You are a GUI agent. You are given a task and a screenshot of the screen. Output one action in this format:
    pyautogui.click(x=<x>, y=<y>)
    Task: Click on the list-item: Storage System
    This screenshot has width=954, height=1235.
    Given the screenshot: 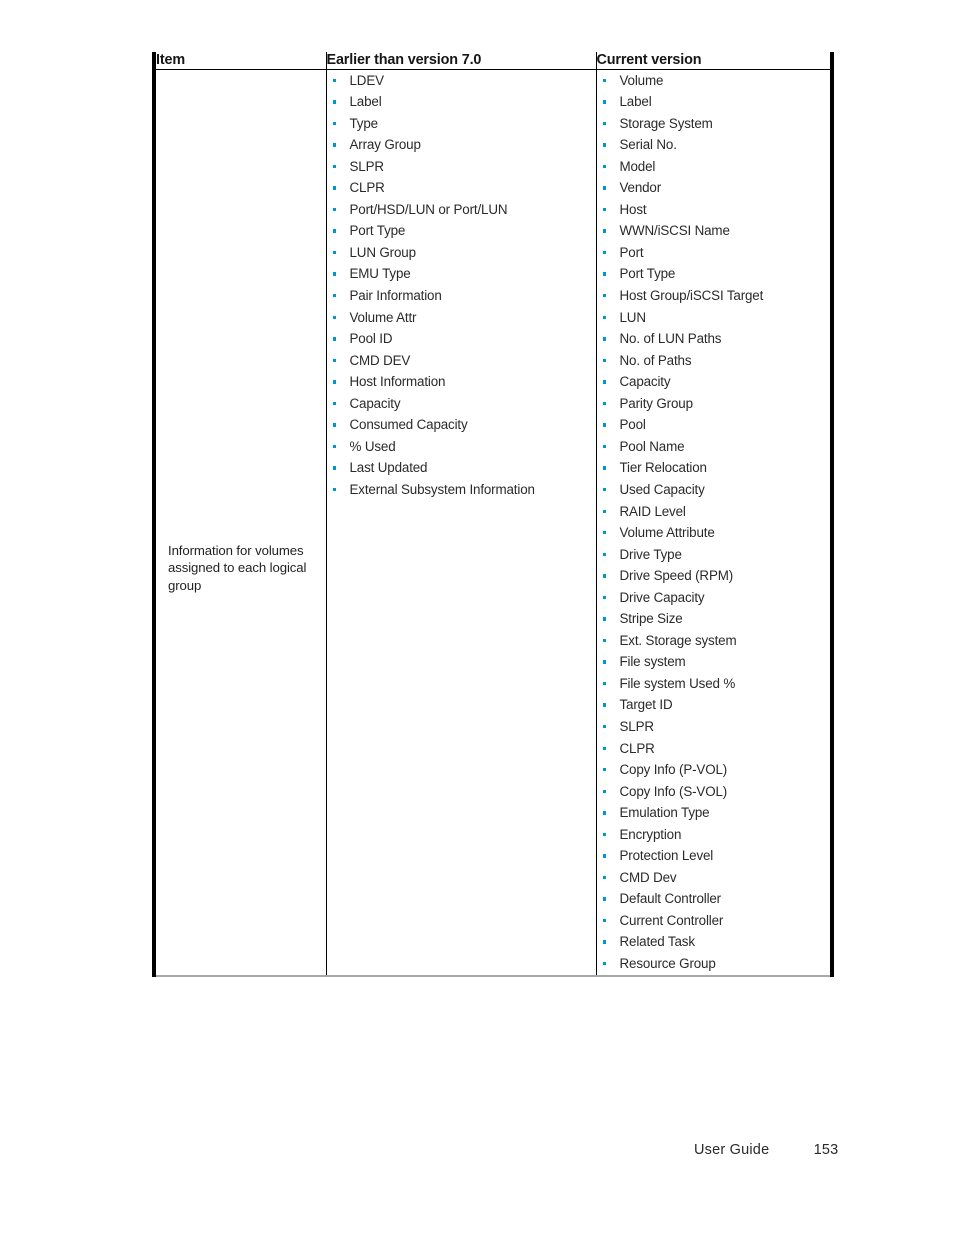 What is the action you would take?
    pyautogui.click(x=714, y=124)
    